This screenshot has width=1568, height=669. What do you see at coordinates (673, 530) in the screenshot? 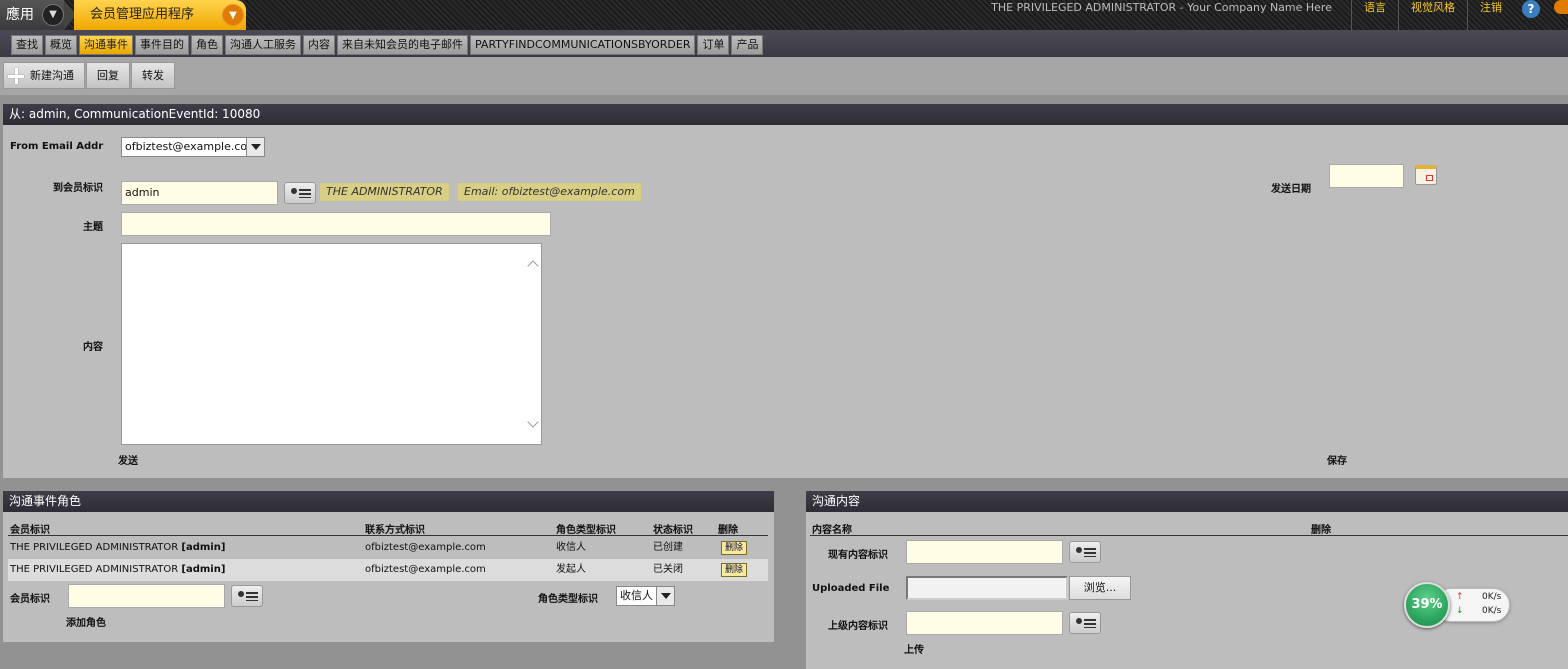
I see `roles-col-status: 状态标识` at bounding box center [673, 530].